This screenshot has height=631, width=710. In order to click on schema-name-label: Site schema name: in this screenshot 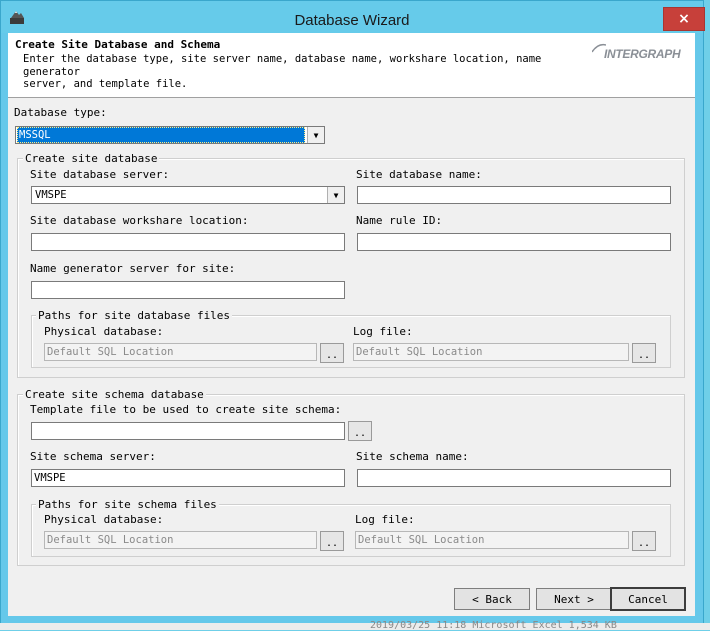, I will do `click(412, 456)`.